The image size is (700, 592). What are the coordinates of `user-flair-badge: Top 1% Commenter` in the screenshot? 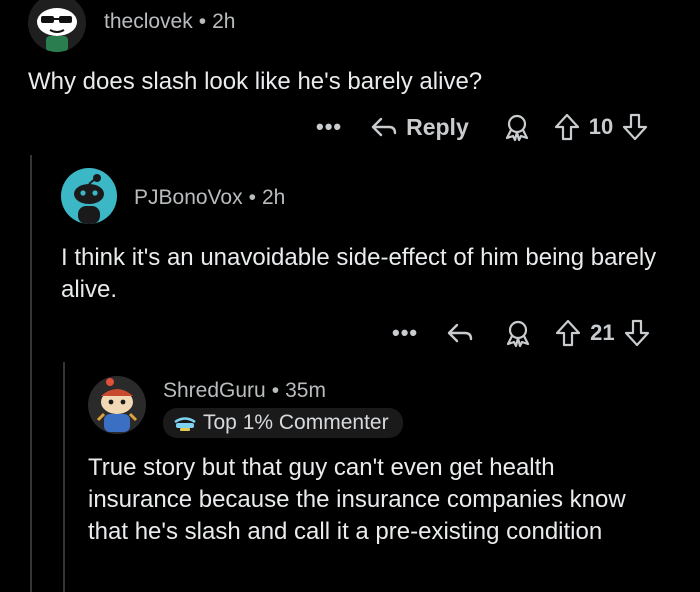 It's located at (283, 423).